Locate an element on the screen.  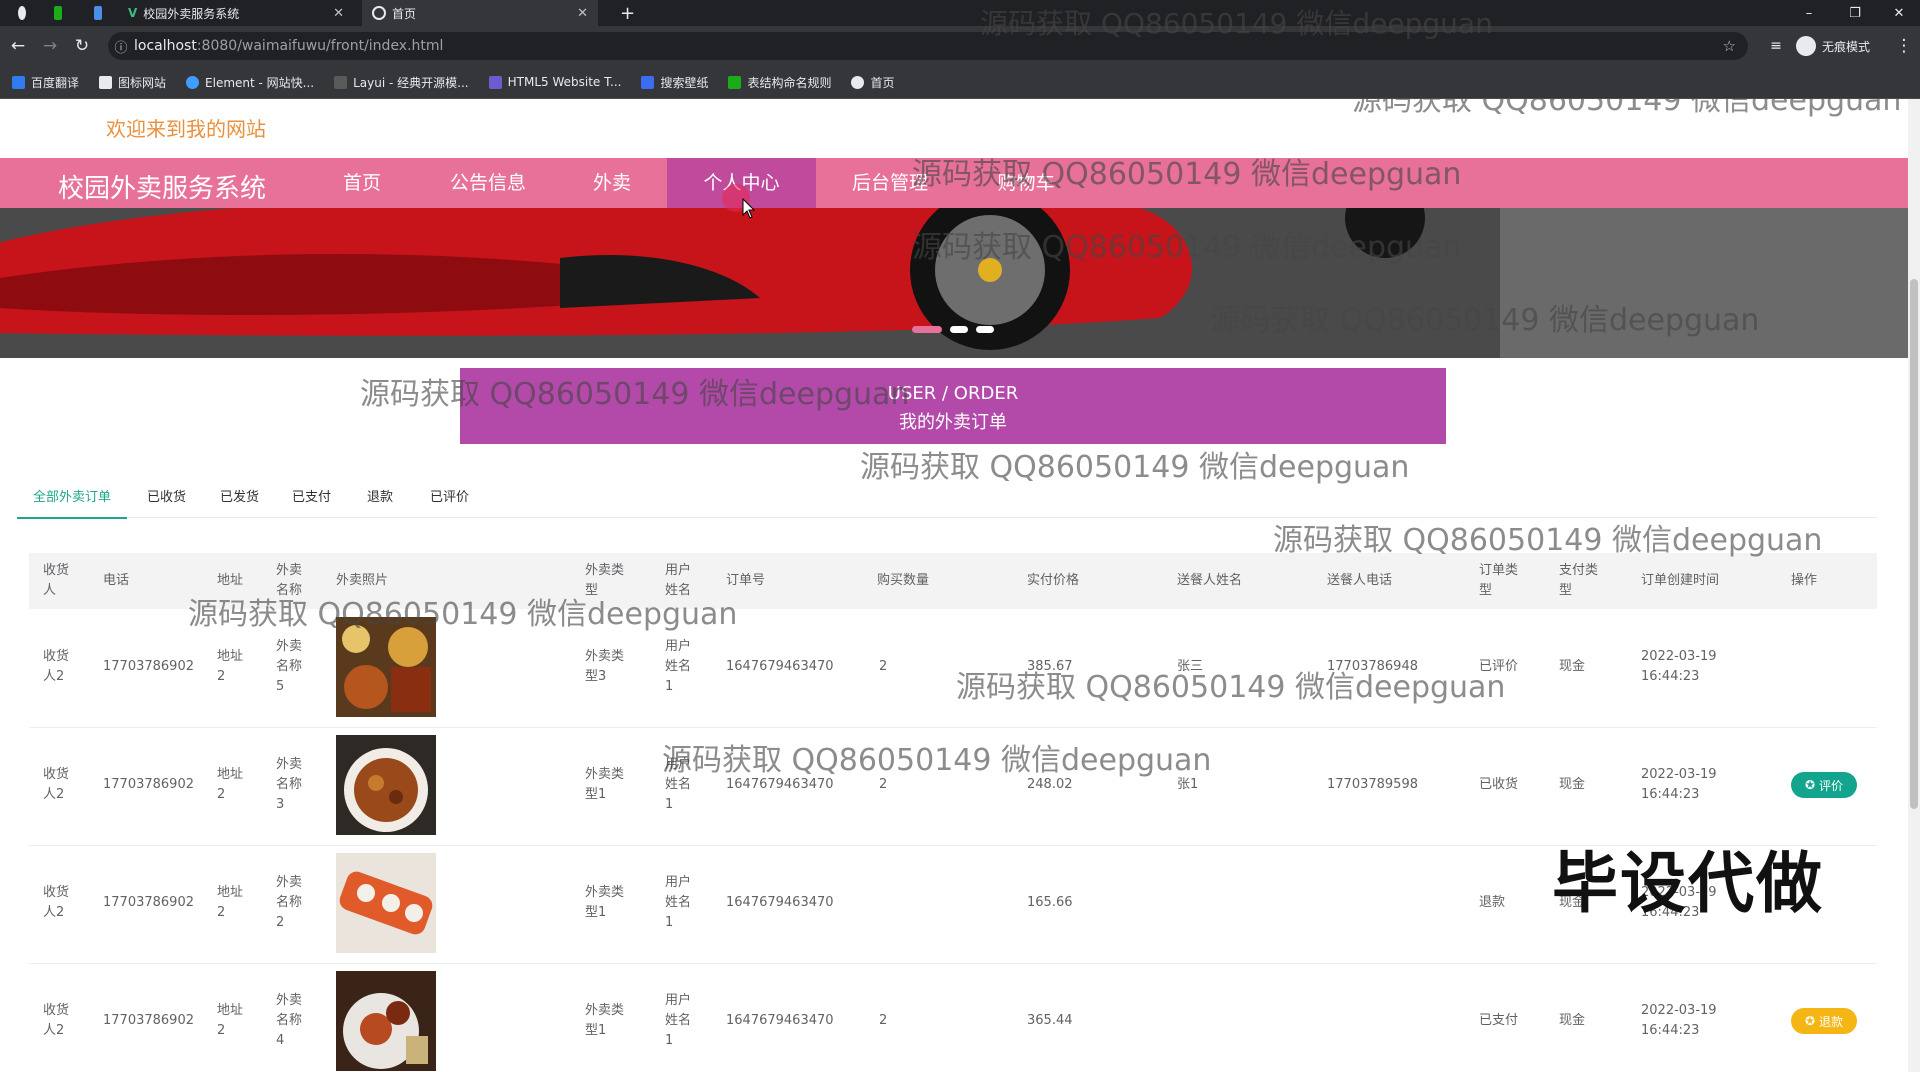
tab-refund: 退款 is located at coordinates (380, 498).